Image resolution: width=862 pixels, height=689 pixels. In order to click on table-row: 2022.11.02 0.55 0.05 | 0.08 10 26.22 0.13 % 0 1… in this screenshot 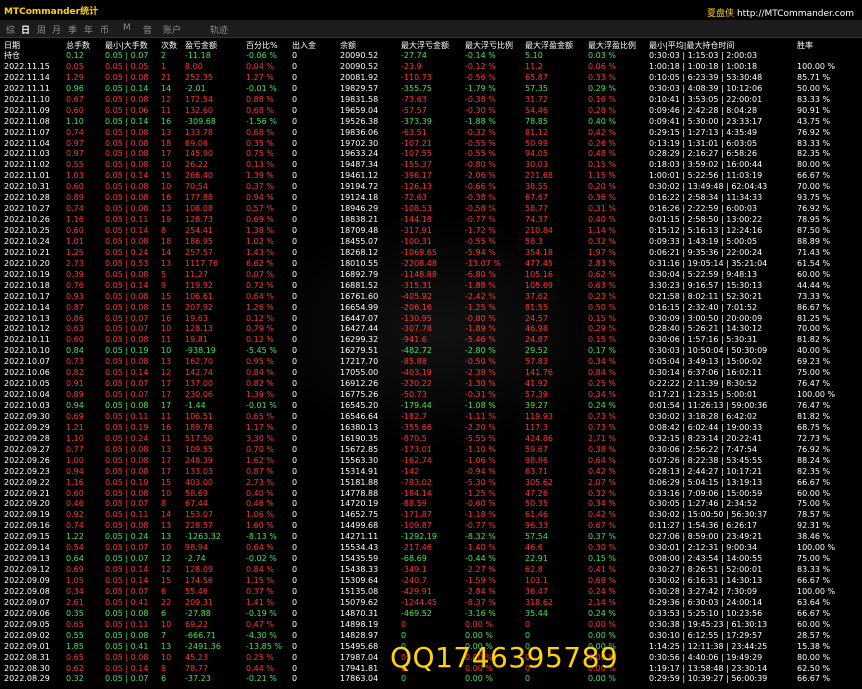, I will do `click(431, 165)`.